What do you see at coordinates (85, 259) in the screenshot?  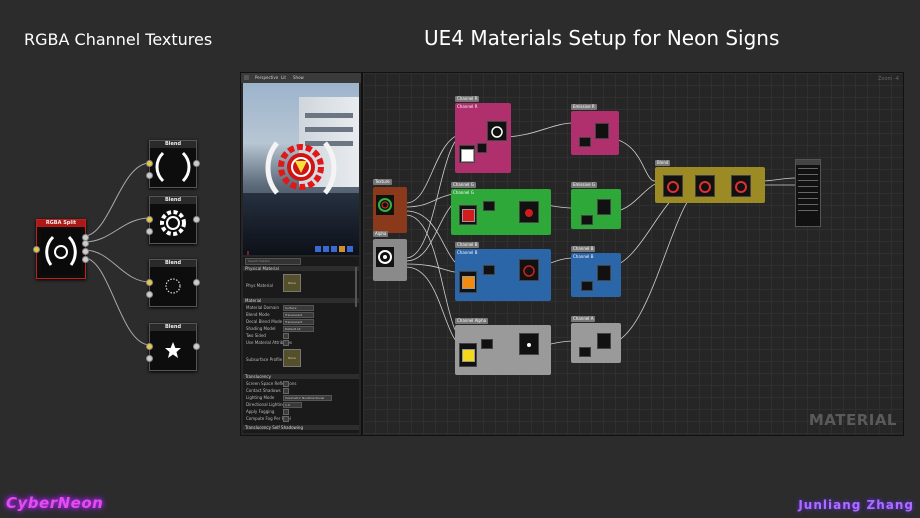 I see `output-pin-a` at bounding box center [85, 259].